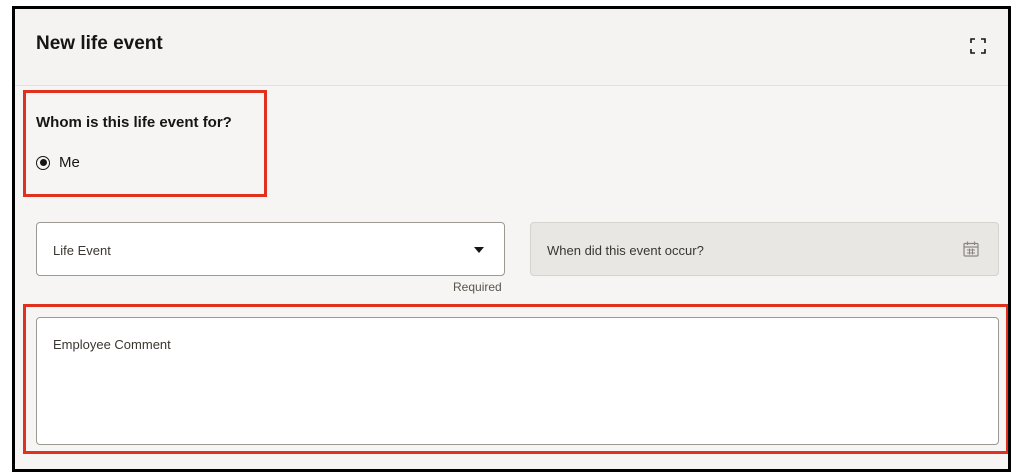 The width and height of the screenshot is (1020, 476). I want to click on who-section-highlight, so click(145, 143).